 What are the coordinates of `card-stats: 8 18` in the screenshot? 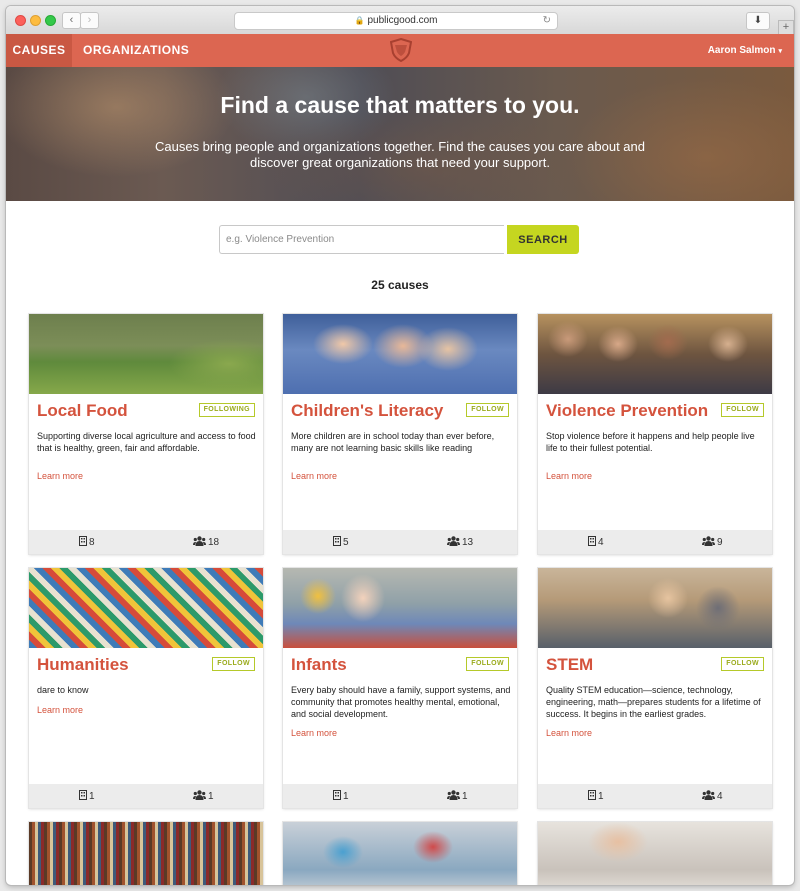 It's located at (146, 542).